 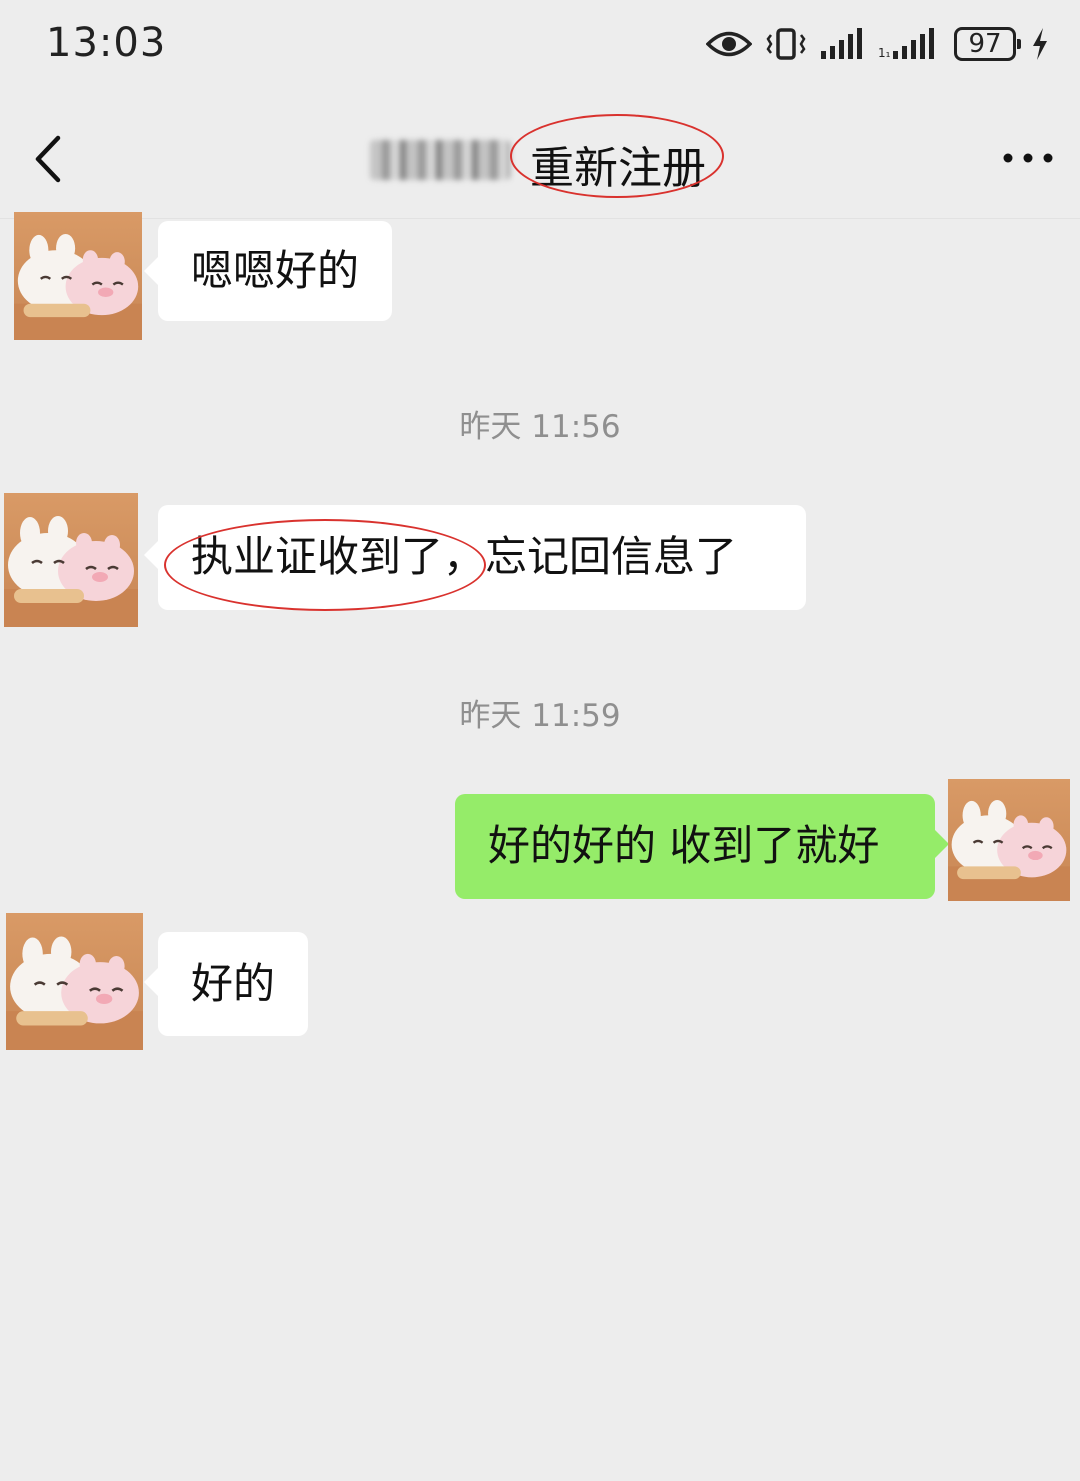 I want to click on more-dots-icon, so click(x=1028, y=158).